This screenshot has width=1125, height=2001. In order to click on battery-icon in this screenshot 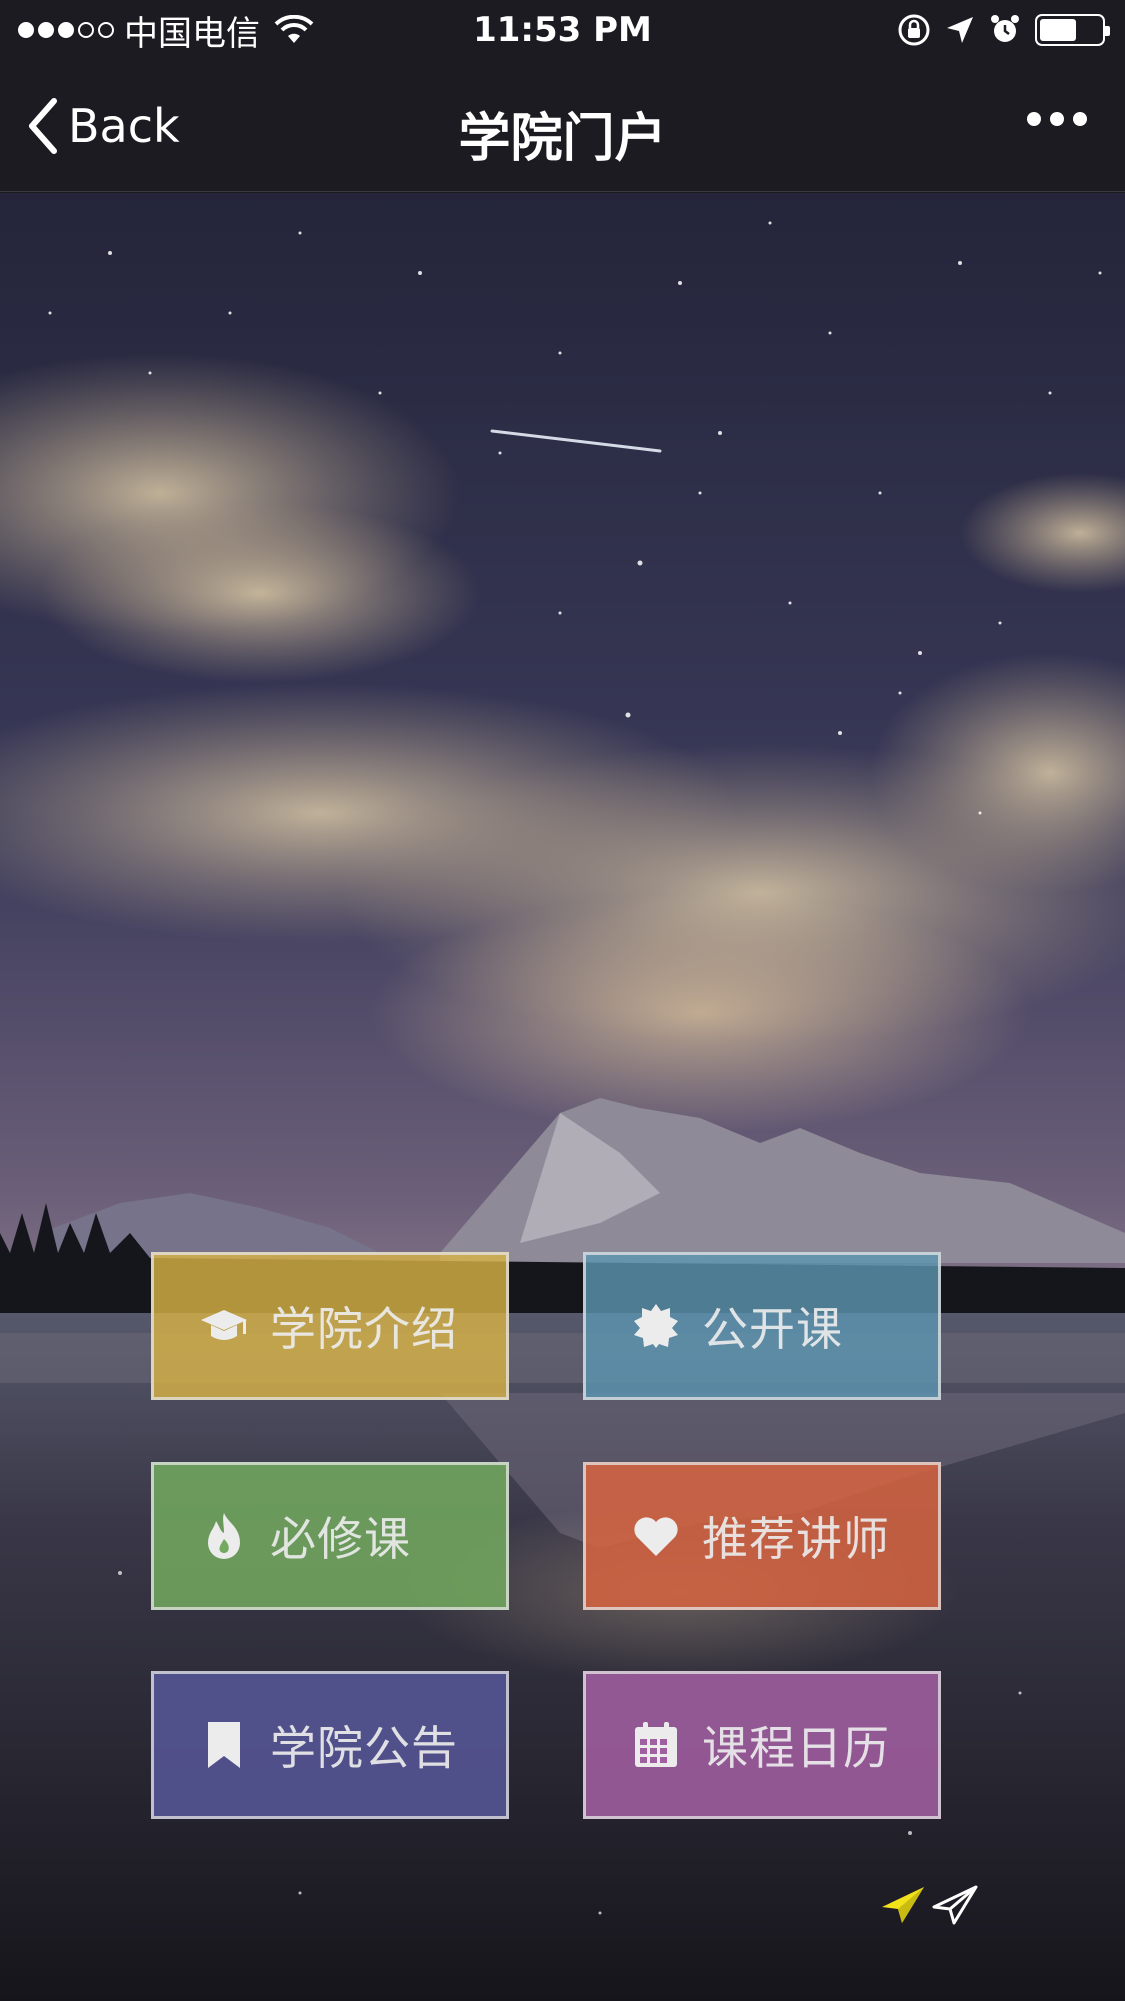, I will do `click(1072, 30)`.